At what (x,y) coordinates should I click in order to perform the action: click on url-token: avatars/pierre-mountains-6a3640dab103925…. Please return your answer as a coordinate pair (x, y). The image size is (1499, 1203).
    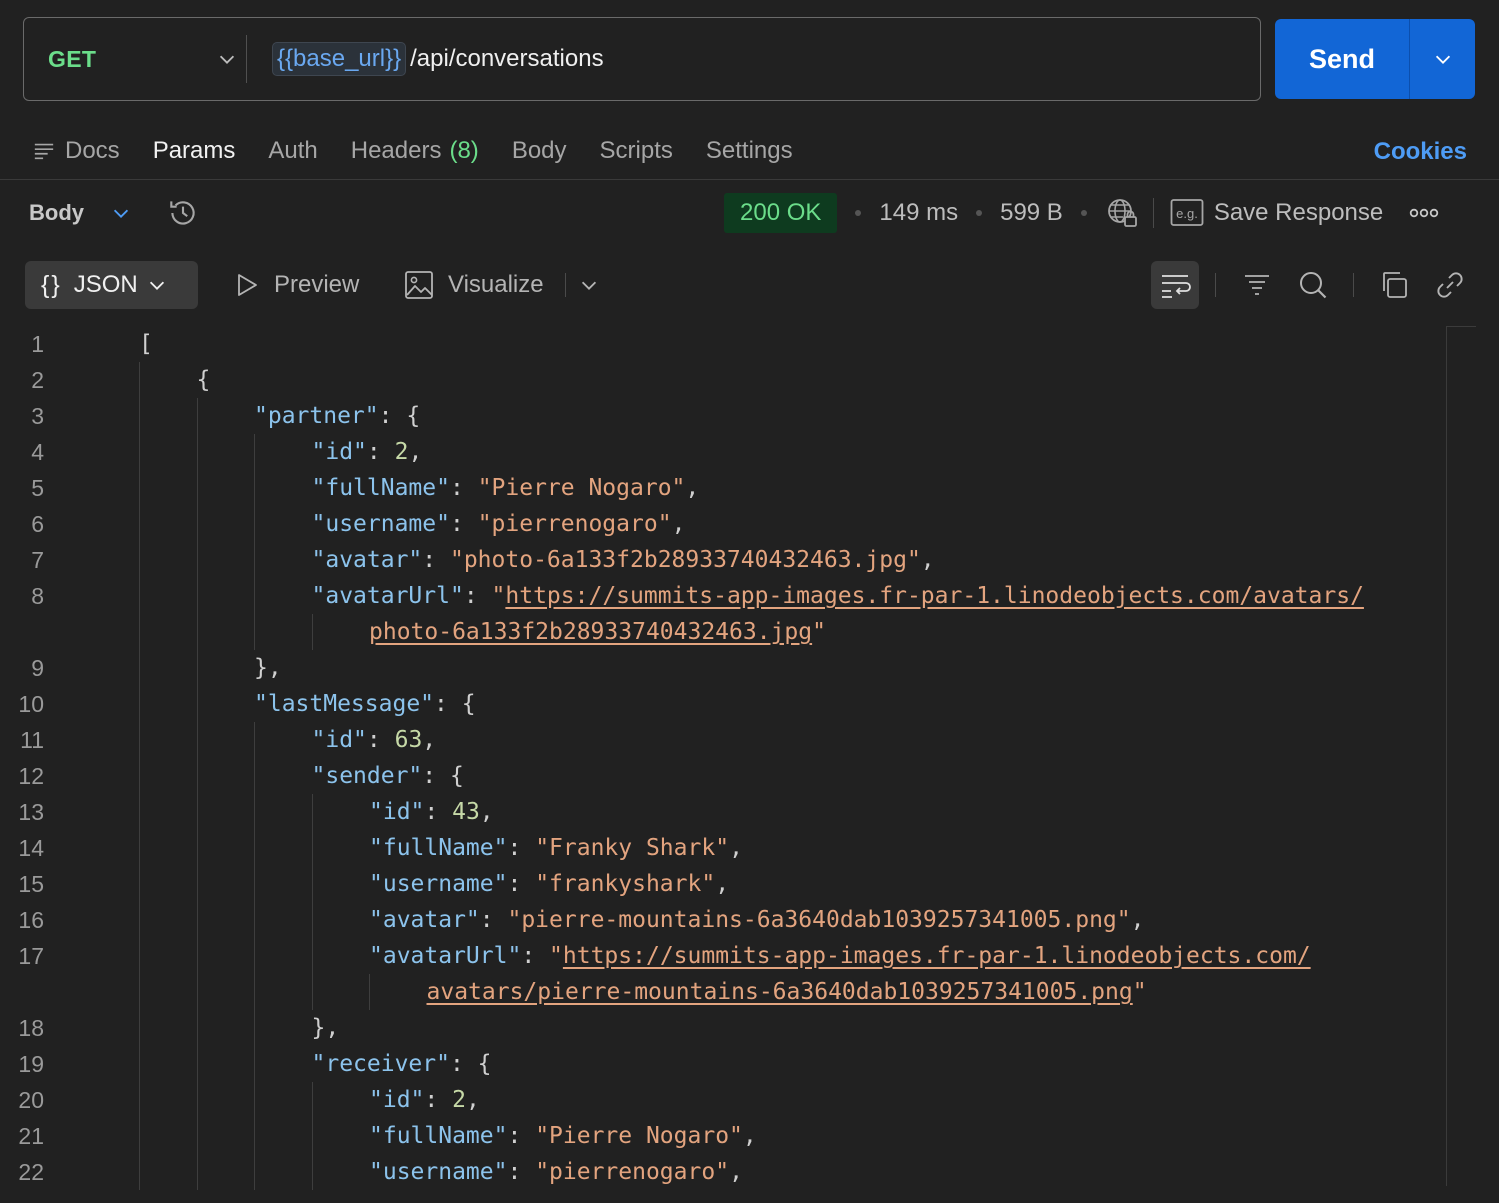
    Looking at the image, I should click on (780, 992).